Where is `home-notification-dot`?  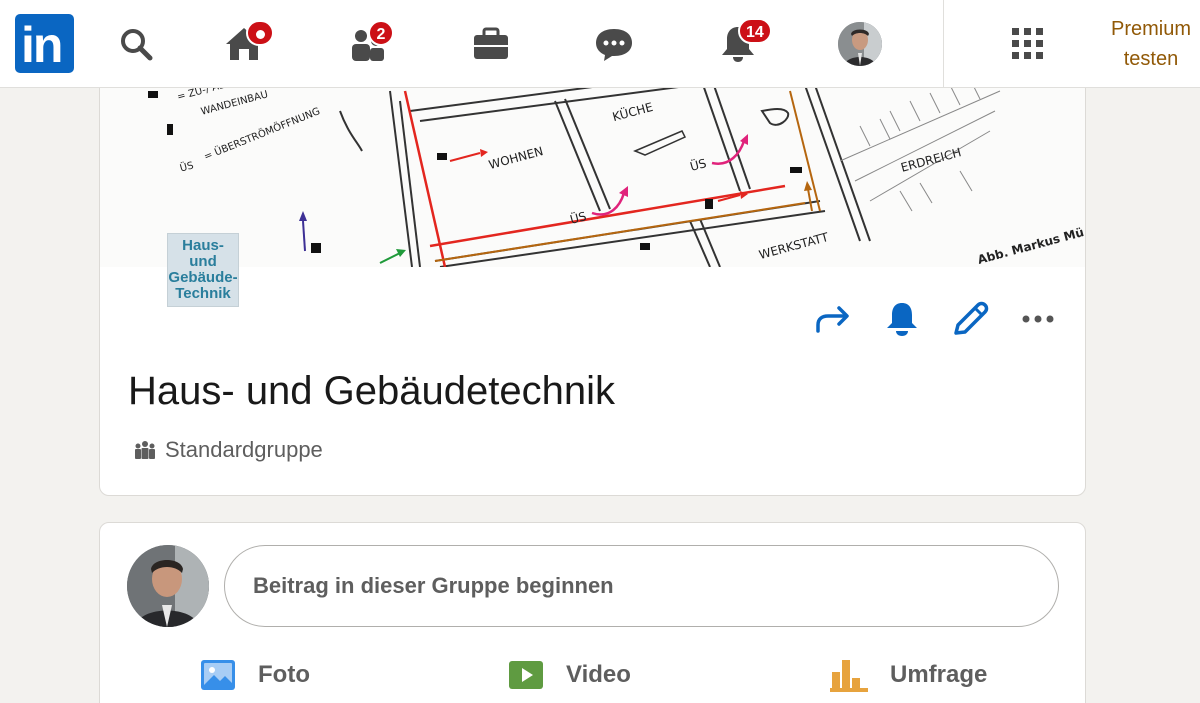
home-notification-dot is located at coordinates (260, 33).